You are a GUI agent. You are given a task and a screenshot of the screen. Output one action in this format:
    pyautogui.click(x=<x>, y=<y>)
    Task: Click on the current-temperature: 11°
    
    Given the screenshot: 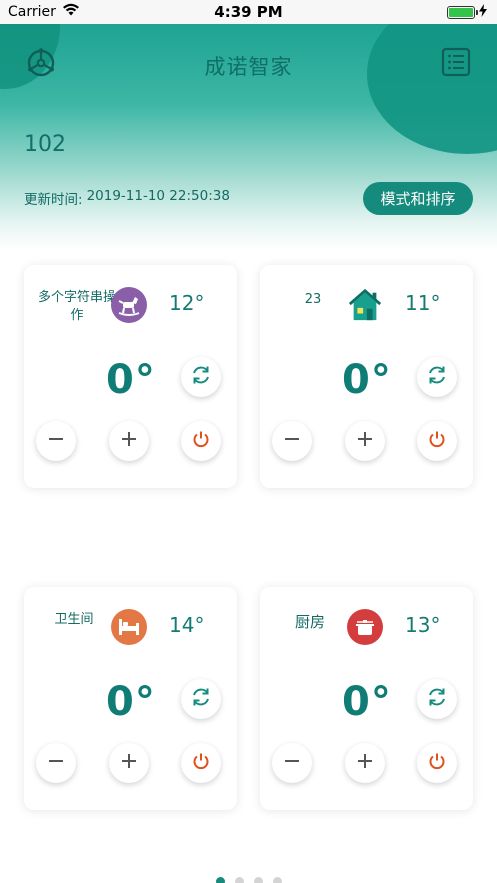 What is the action you would take?
    pyautogui.click(x=423, y=303)
    